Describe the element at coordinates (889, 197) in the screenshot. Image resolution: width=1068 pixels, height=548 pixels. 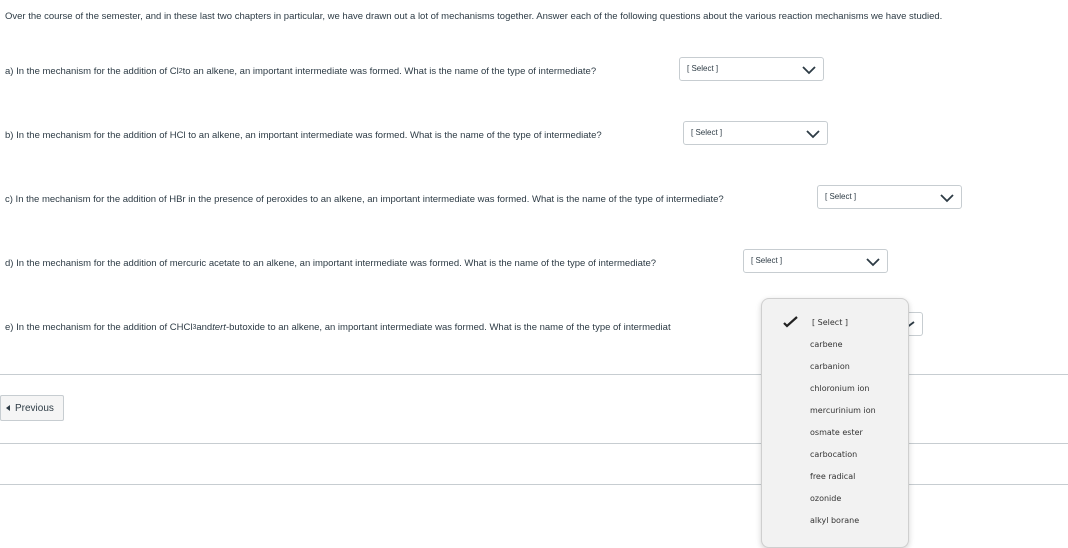
I see `question-c-select: [ Select ]` at that location.